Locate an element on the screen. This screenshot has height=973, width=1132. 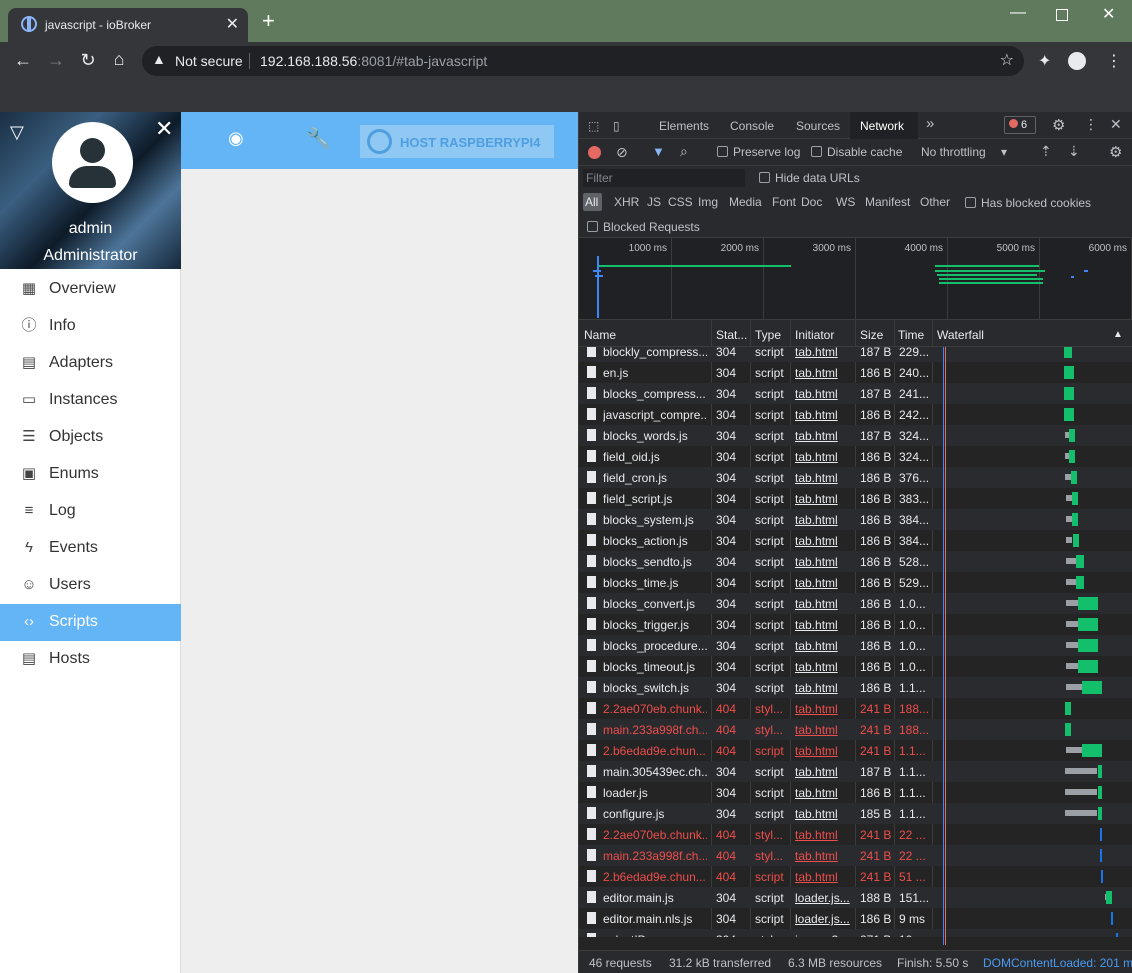
profile-icon is located at coordinates (1077, 61).